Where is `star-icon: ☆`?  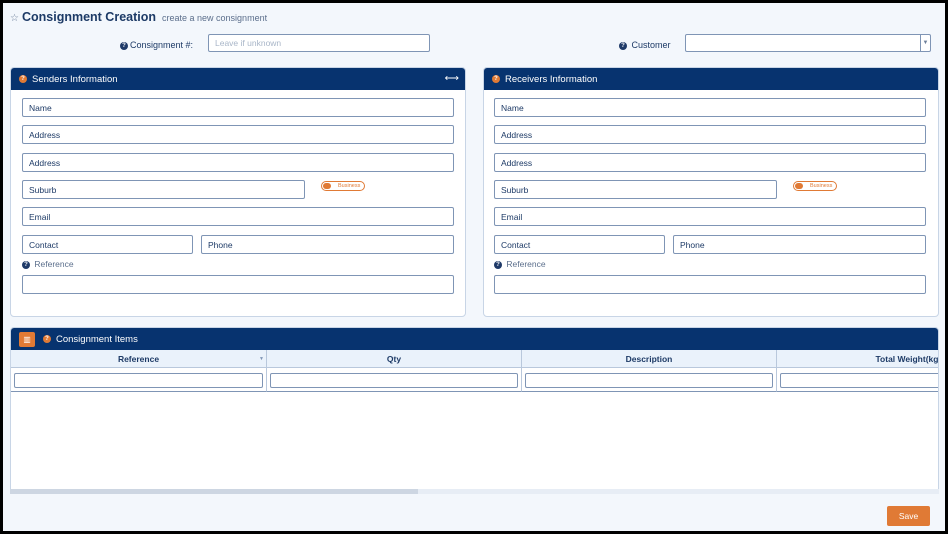 star-icon: ☆ is located at coordinates (14, 18).